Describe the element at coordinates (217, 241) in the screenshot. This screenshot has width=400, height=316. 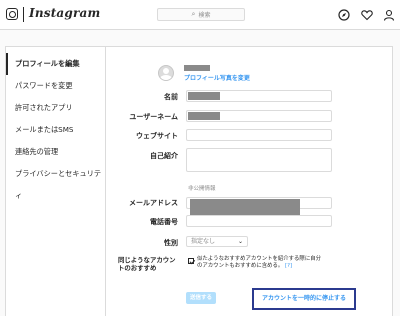
I see `gender-select: 指定なし ⌄` at that location.